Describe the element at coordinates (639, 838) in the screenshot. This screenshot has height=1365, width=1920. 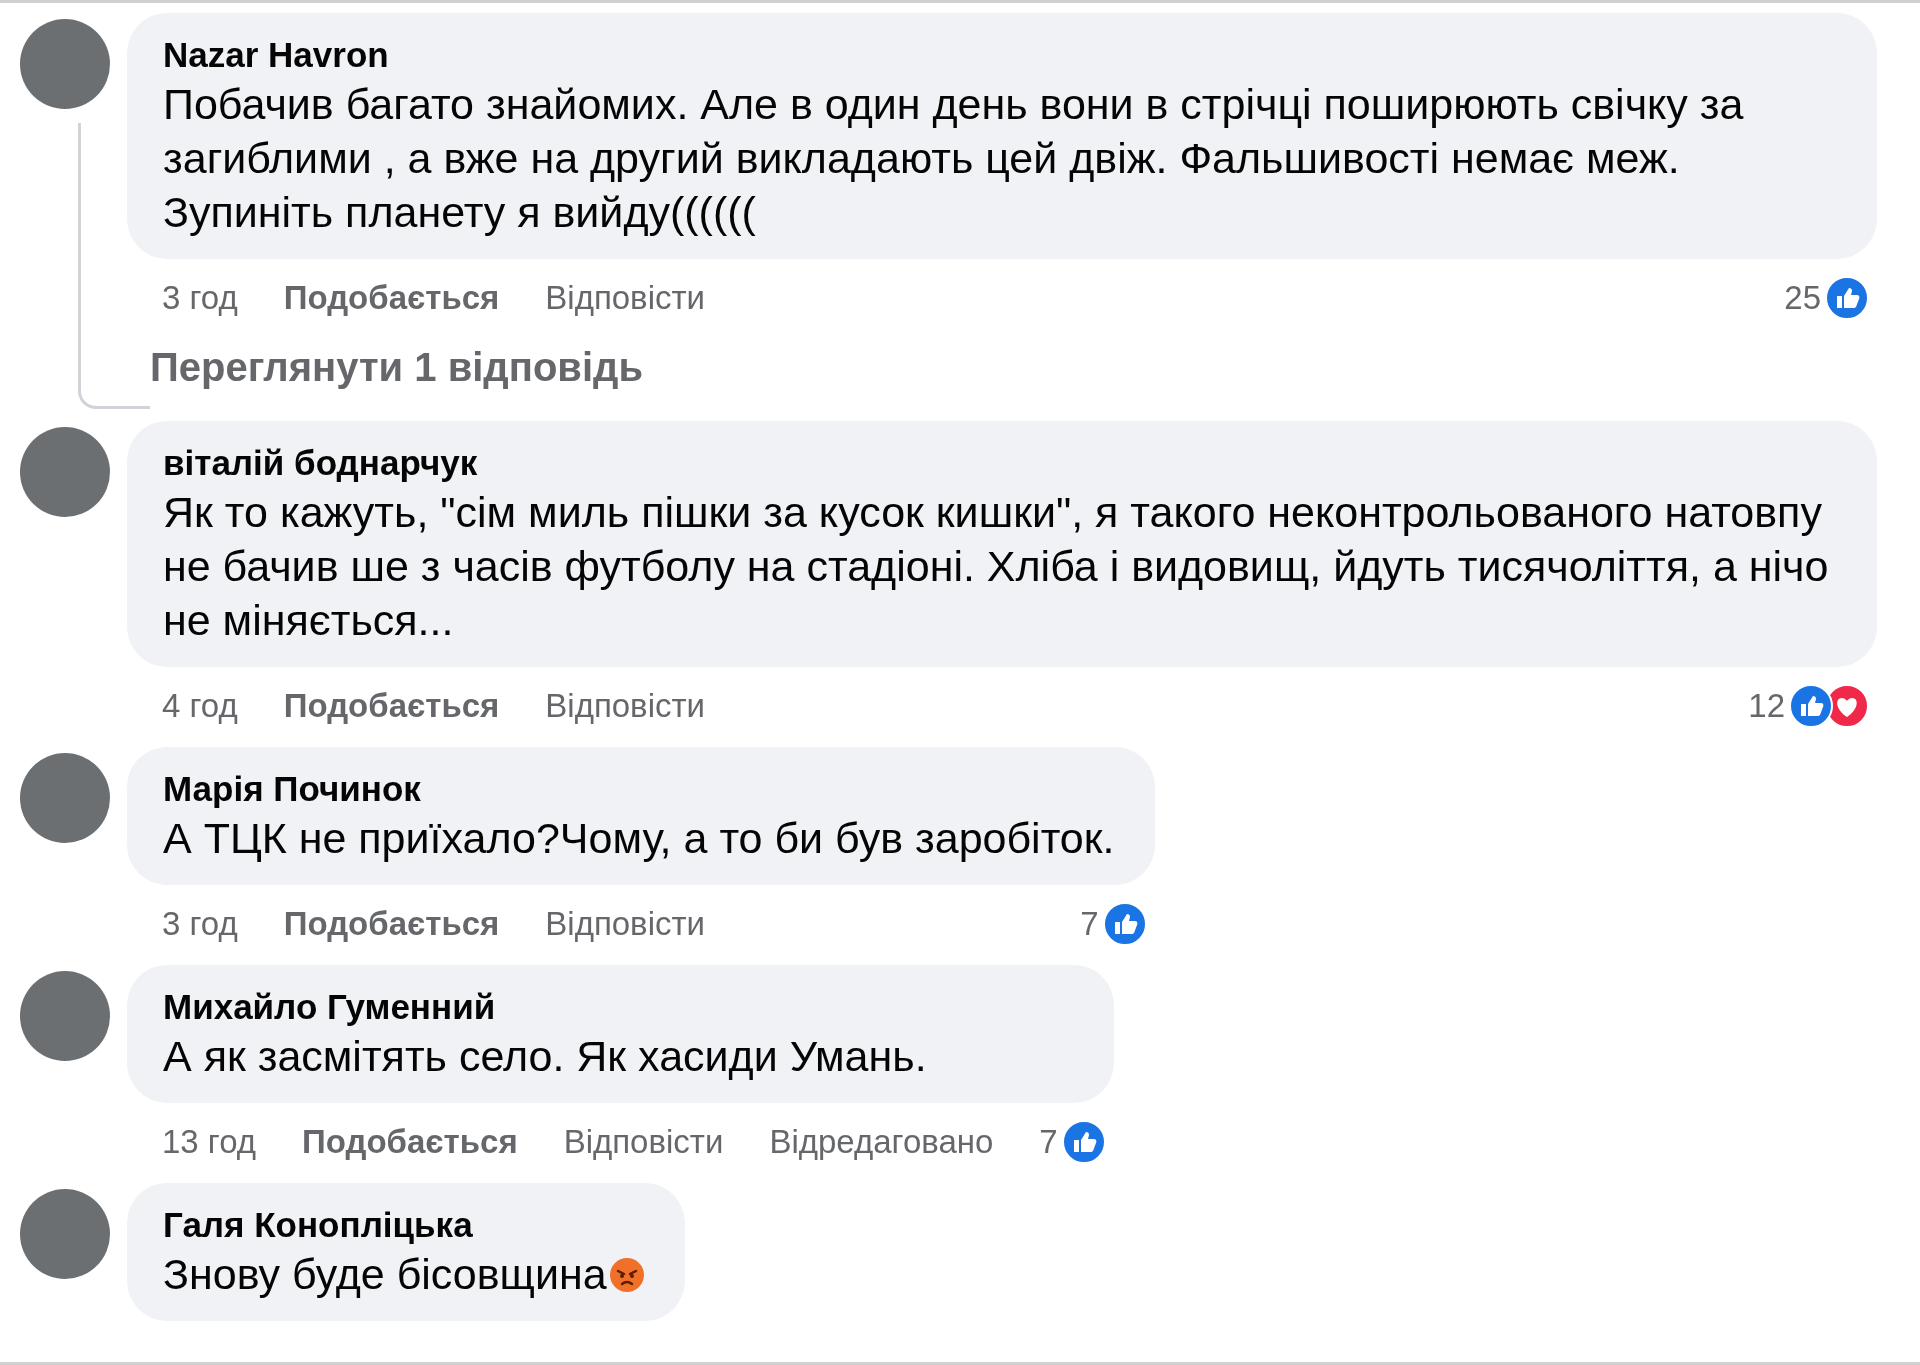
I see `comment-text: А ТЦК не приїхало?Чому, а то би був заробіток.` at that location.